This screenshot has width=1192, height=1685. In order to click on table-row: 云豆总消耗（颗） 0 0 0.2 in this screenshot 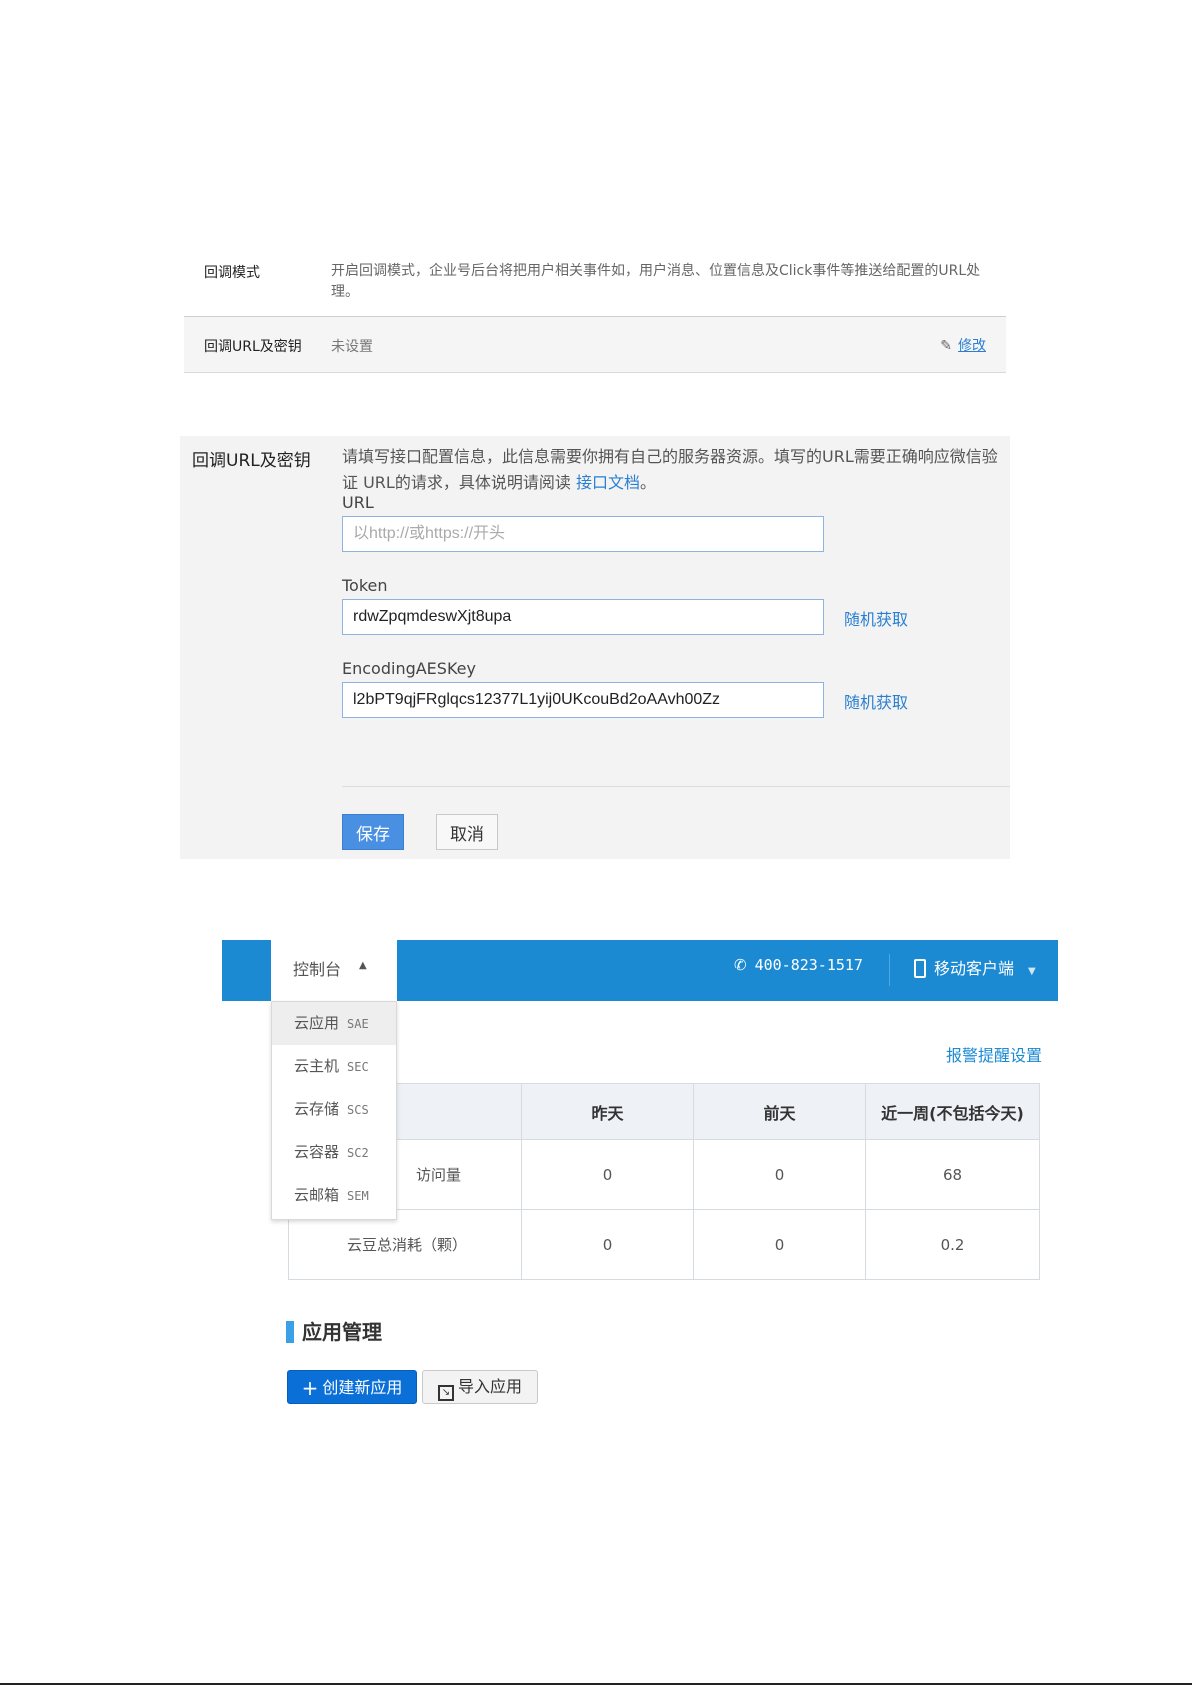, I will do `click(664, 1244)`.